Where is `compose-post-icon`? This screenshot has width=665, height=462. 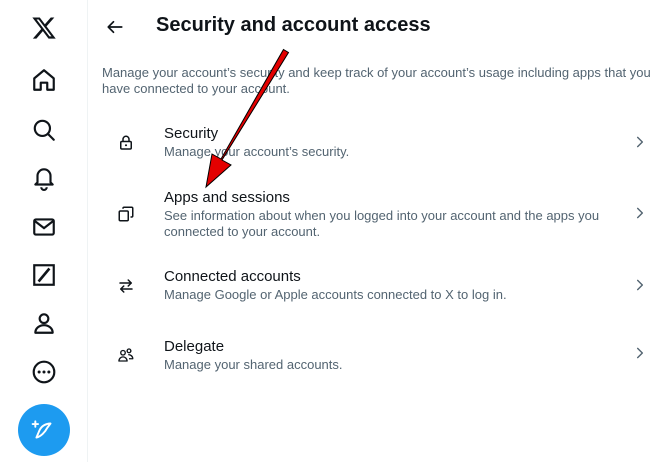 compose-post-icon is located at coordinates (41, 429).